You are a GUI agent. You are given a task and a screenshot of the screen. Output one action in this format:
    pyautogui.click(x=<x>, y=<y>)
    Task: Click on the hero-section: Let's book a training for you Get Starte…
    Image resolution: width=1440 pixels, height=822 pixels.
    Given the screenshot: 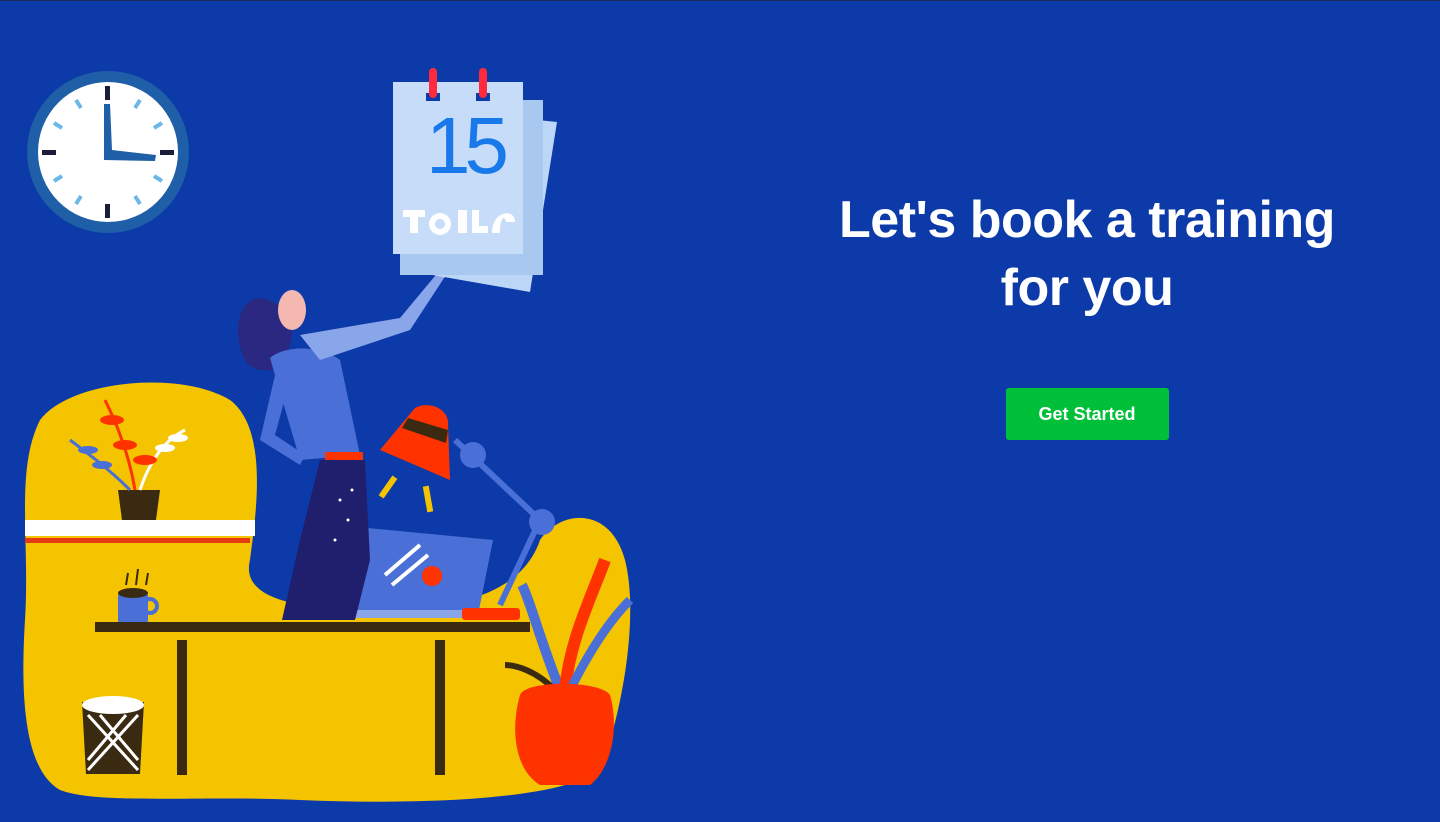 What is the action you would take?
    pyautogui.click(x=1087, y=313)
    